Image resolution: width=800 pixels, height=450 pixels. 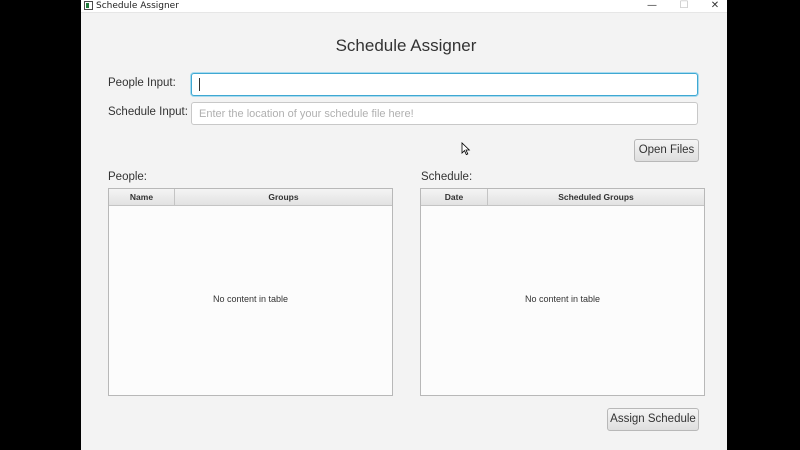 What do you see at coordinates (653, 419) in the screenshot?
I see `assign-schedule-button: Assign Schedule` at bounding box center [653, 419].